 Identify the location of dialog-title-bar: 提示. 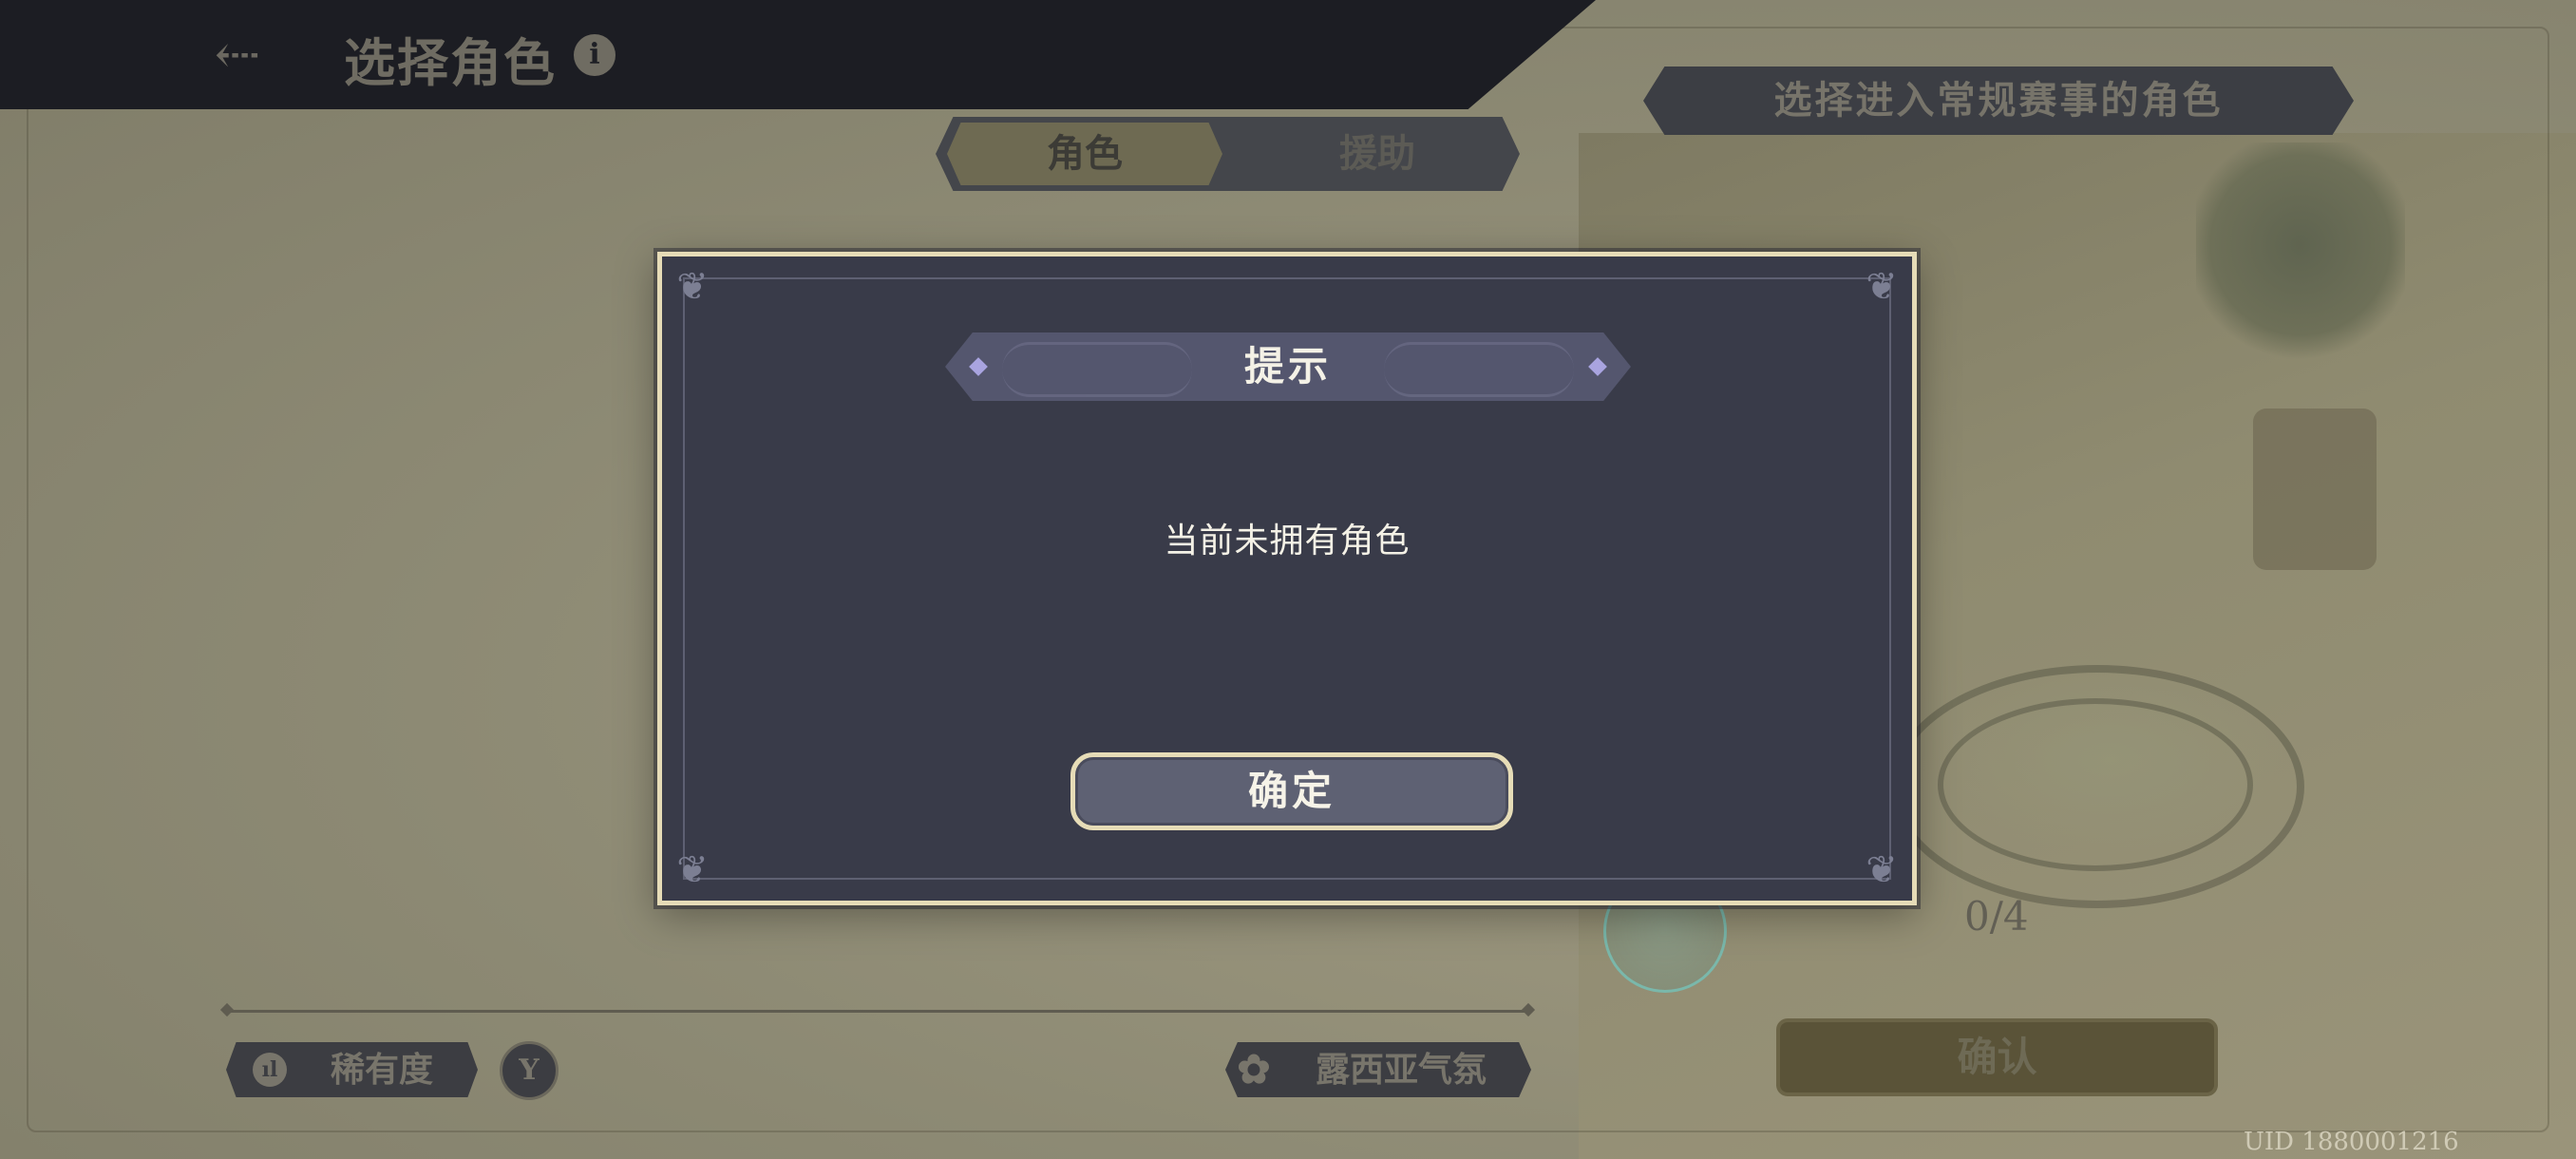
(1288, 366).